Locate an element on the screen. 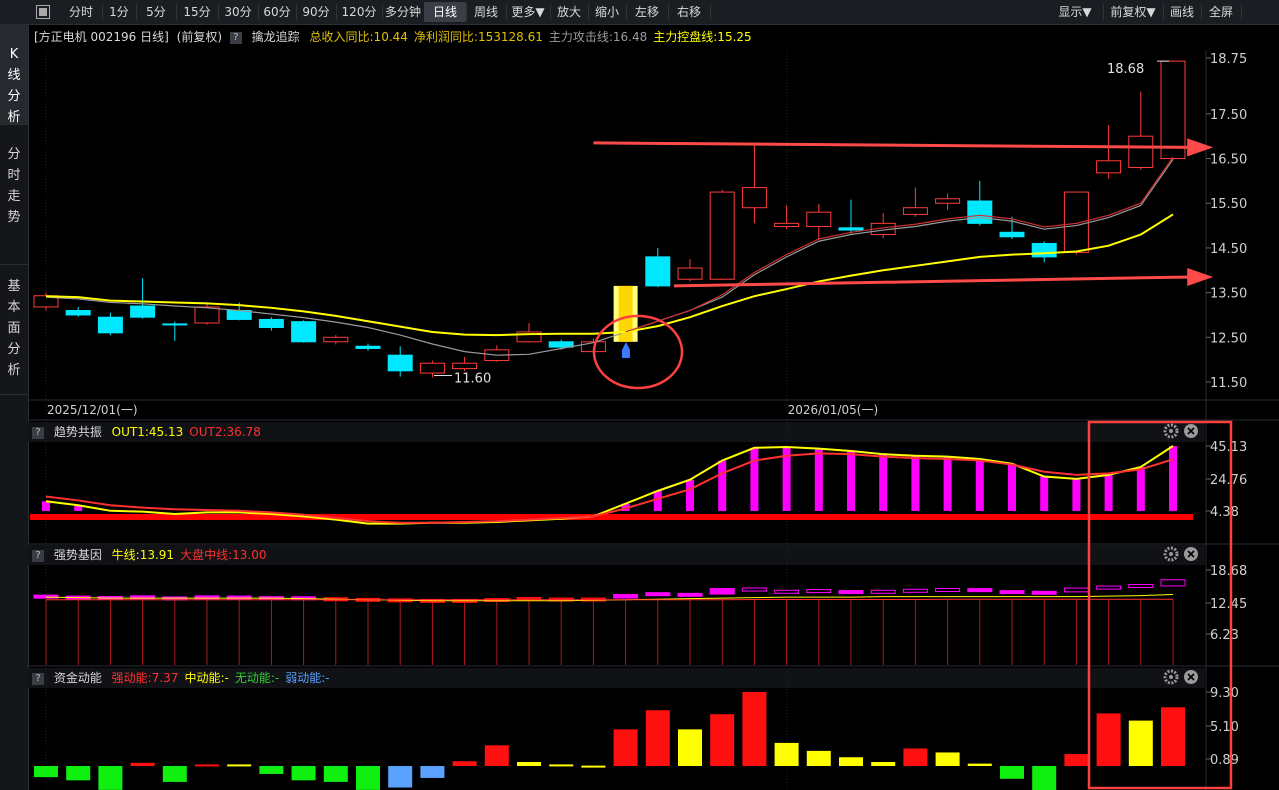 Image resolution: width=1279 pixels, height=790 pixels. y-tick-label: 18.75 is located at coordinates (1228, 59).